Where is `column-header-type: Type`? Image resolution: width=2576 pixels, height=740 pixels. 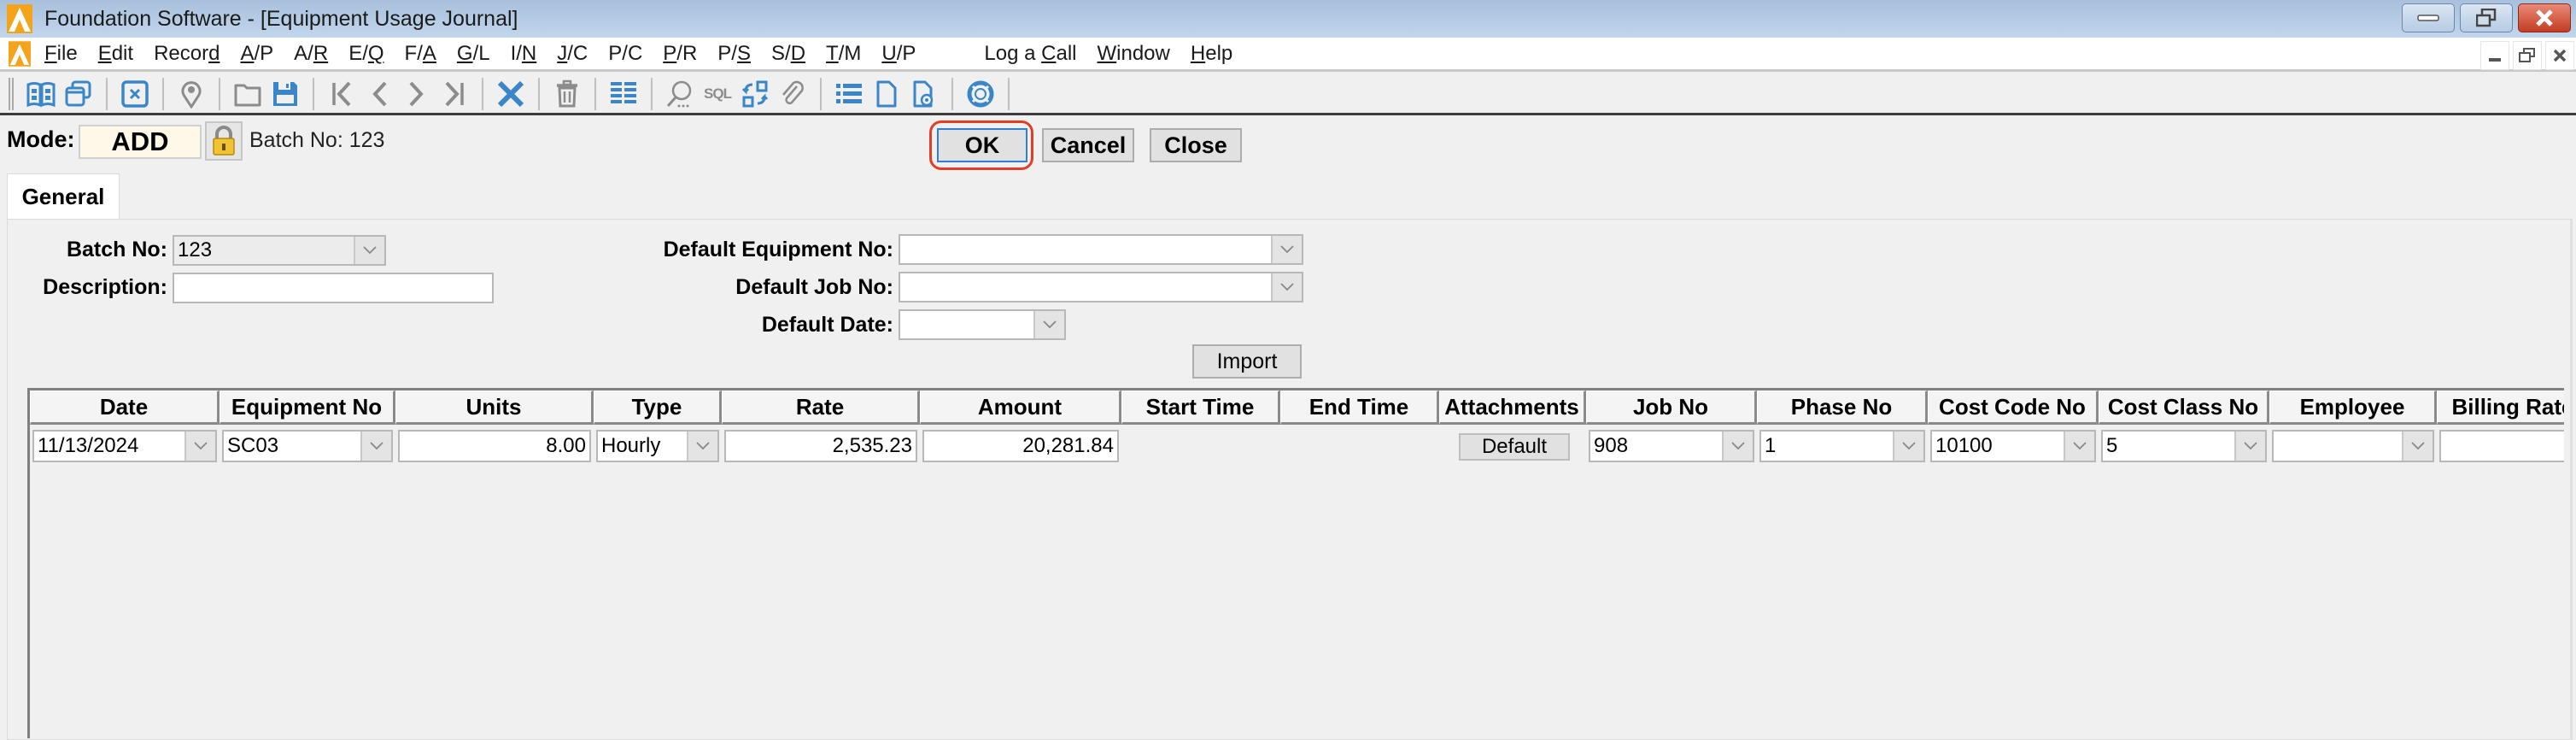
column-header-type: Type is located at coordinates (658, 408).